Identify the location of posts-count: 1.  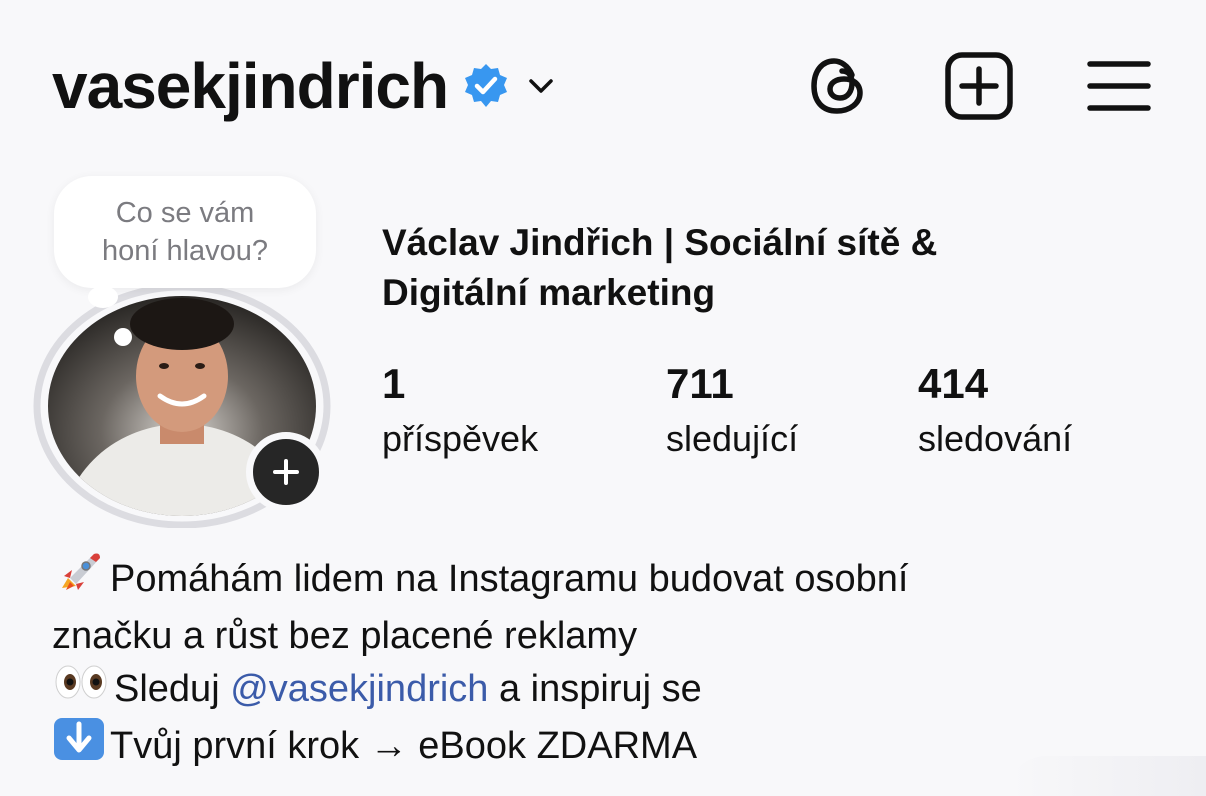
(394, 383).